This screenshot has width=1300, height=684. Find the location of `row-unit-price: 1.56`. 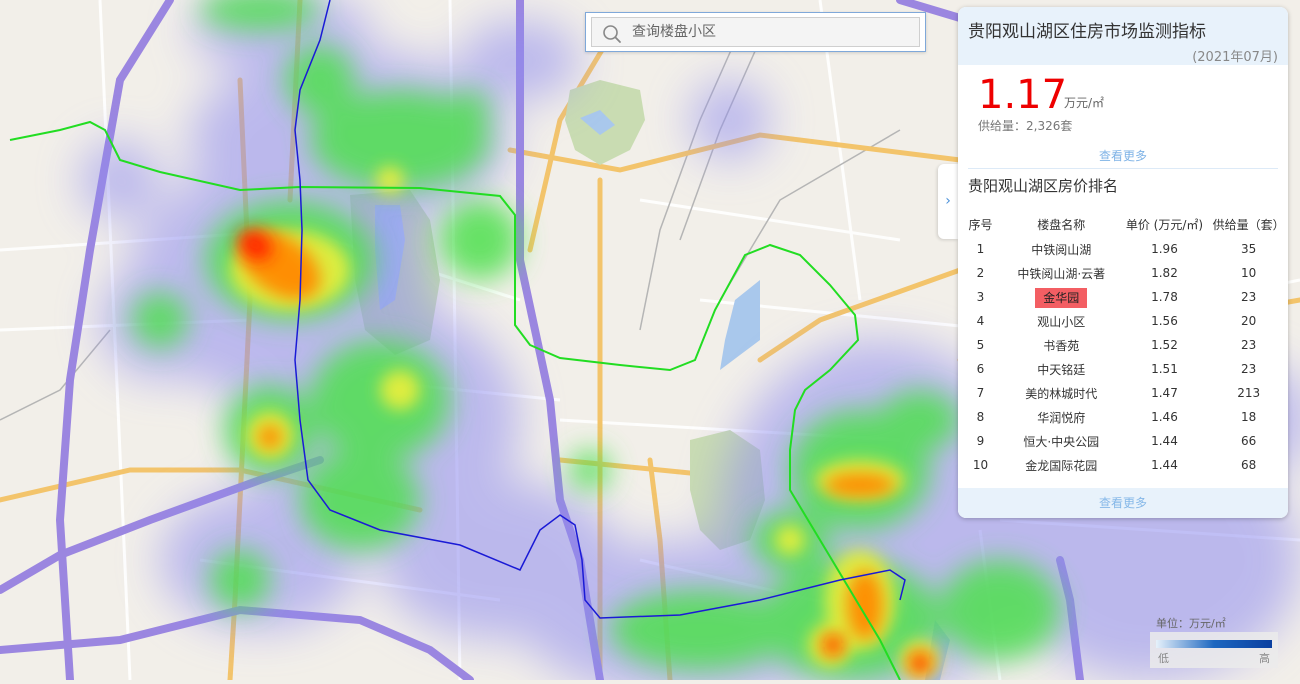

row-unit-price: 1.56 is located at coordinates (1164, 321).